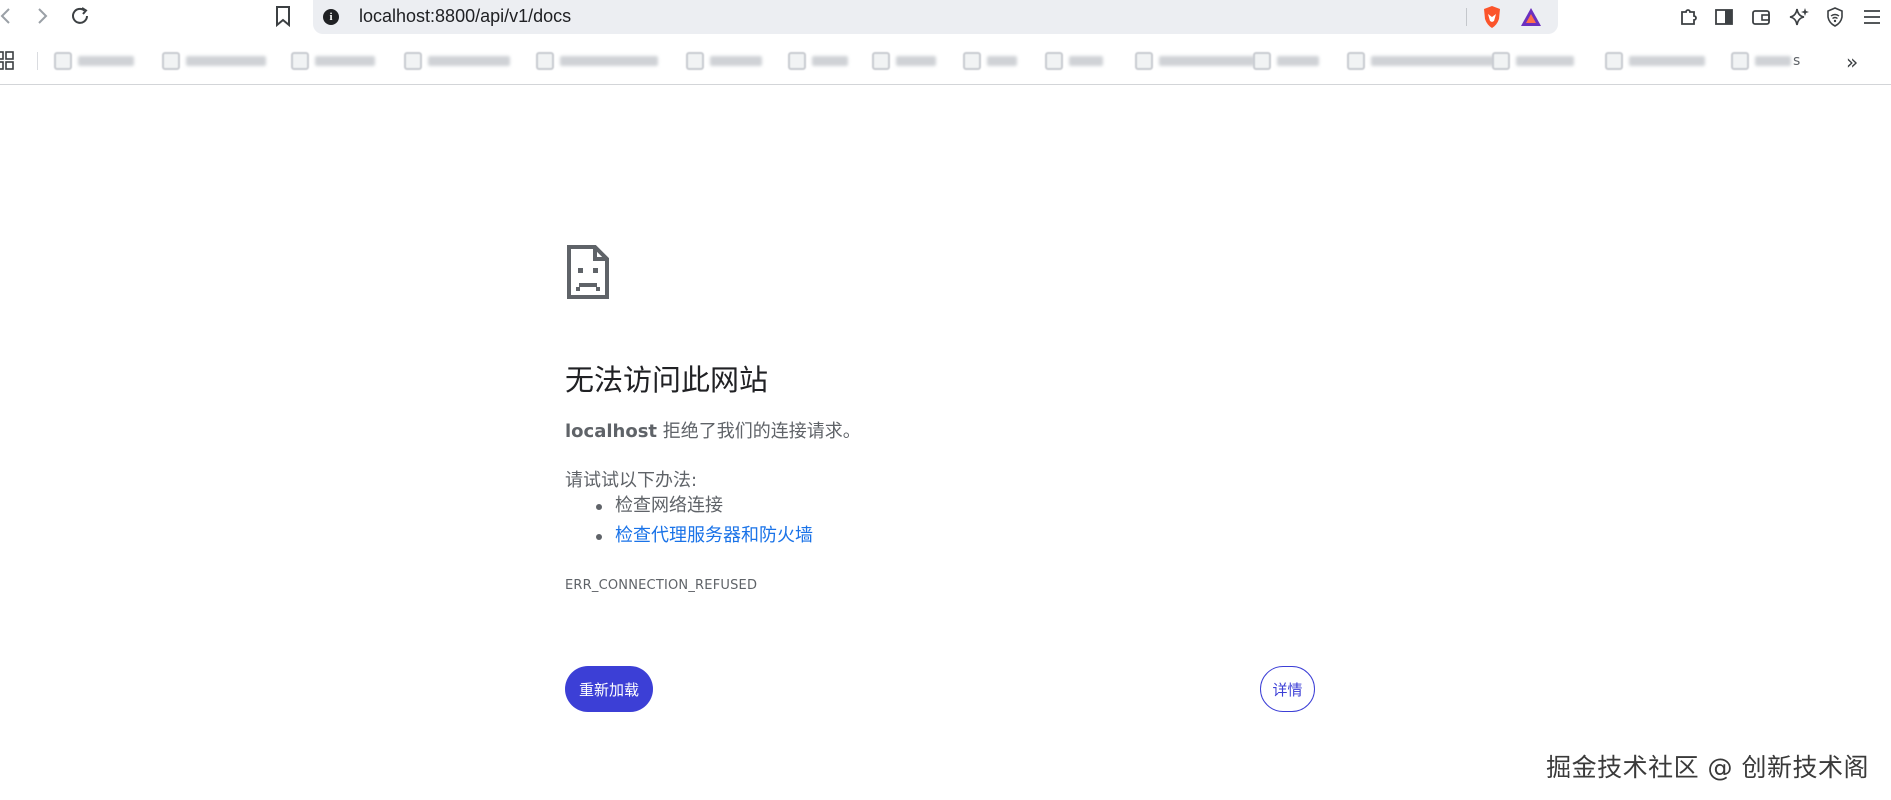 The image size is (1891, 800). I want to click on suggestion-check-network: 检查网络连接, so click(689, 509).